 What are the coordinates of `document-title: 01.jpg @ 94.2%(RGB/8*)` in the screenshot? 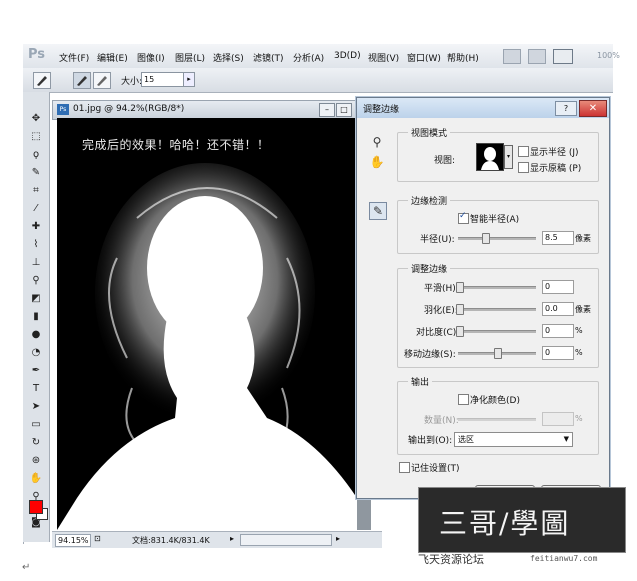 It's located at (129, 109).